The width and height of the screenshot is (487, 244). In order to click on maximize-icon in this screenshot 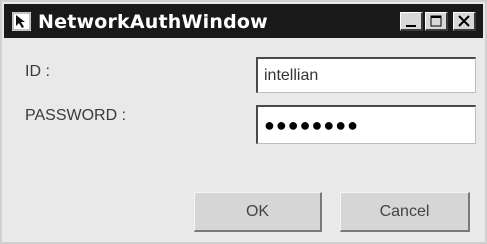, I will do `click(436, 21)`.